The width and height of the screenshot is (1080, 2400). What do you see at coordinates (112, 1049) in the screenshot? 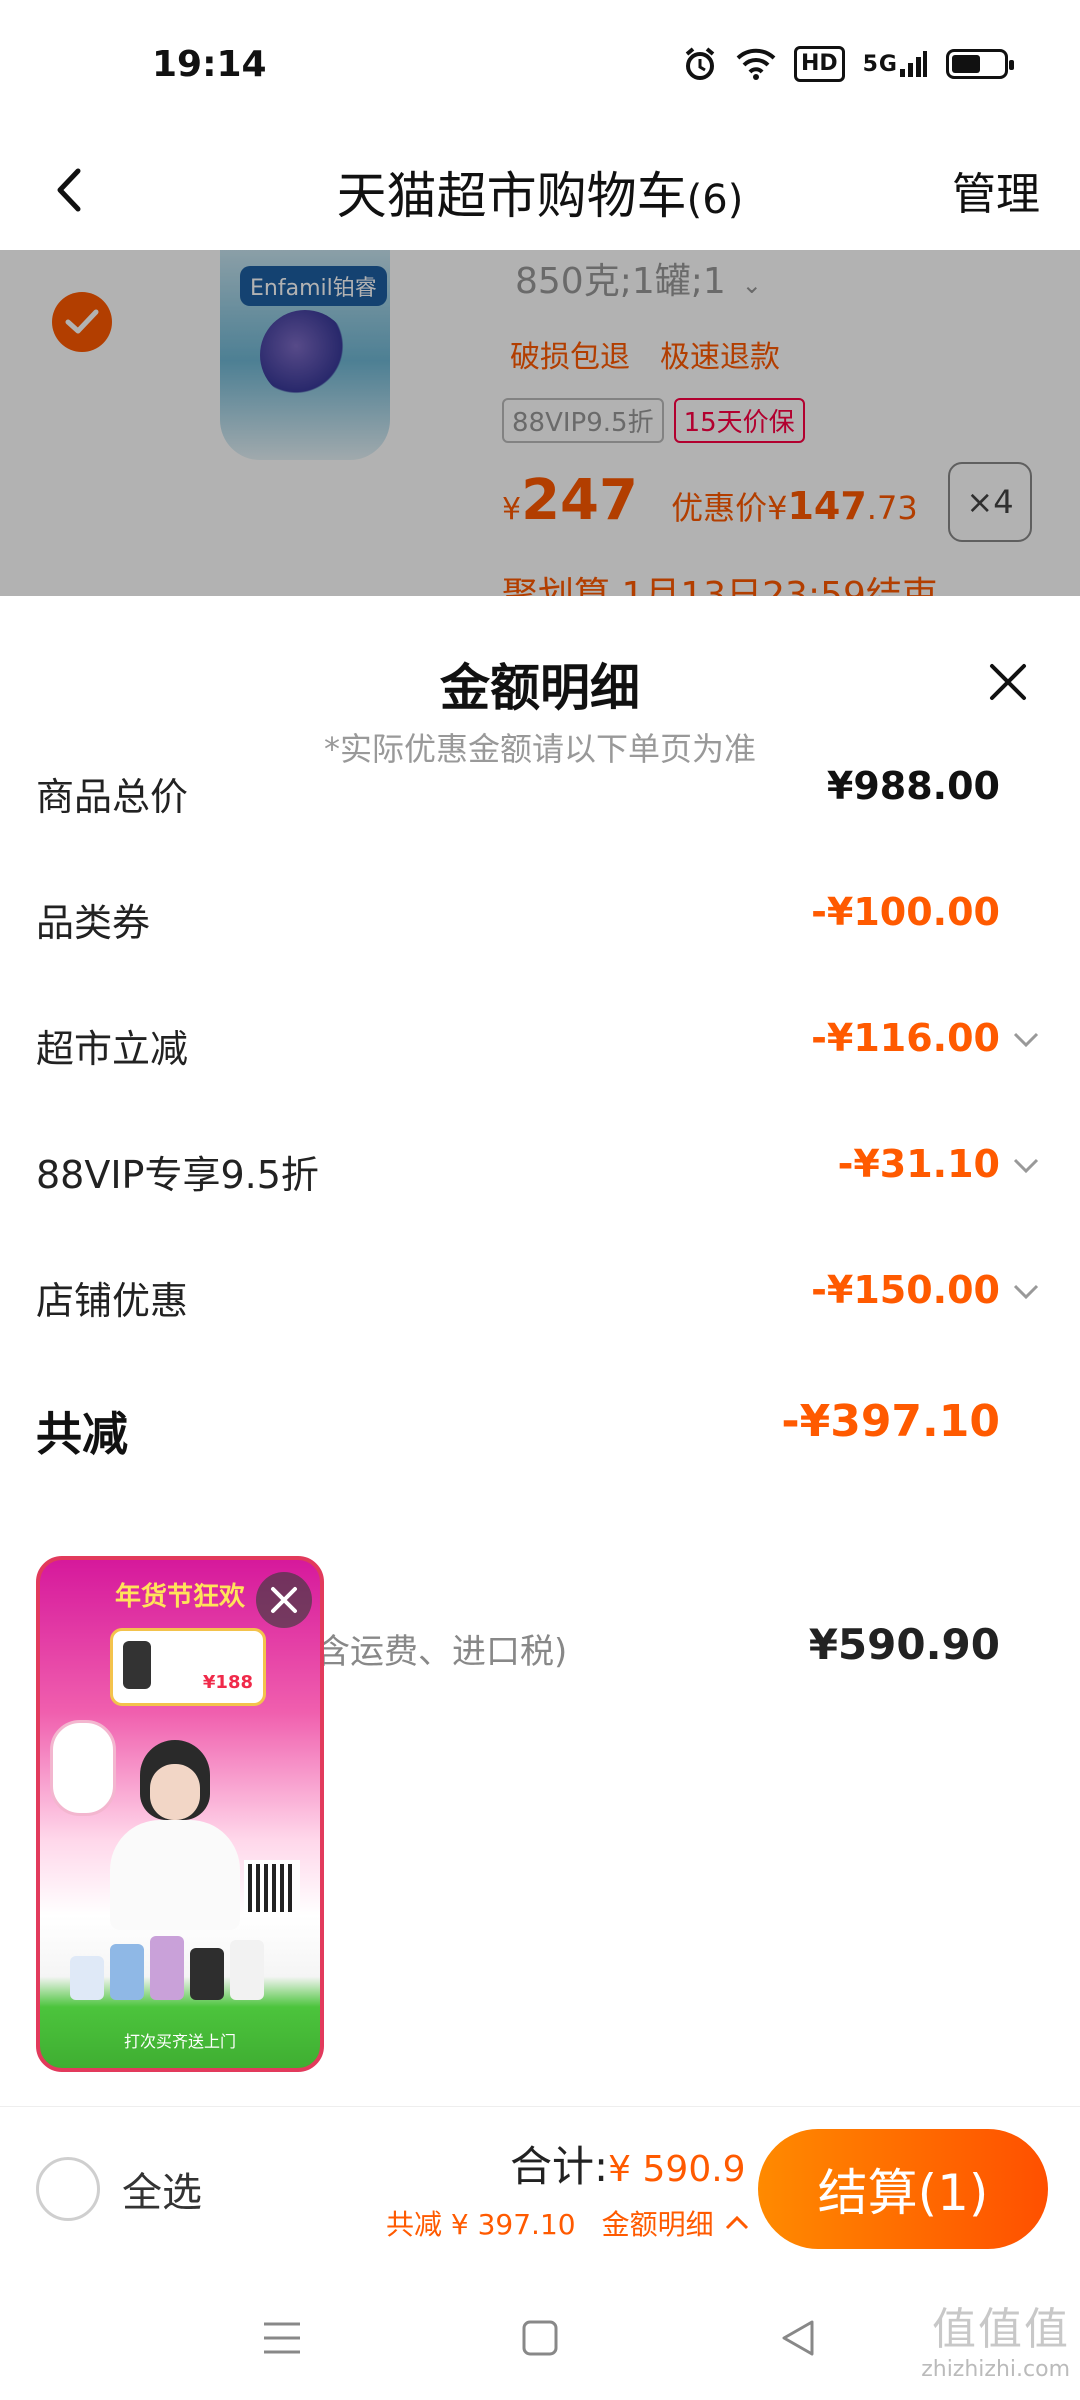
I see `row-label: 超市立减` at bounding box center [112, 1049].